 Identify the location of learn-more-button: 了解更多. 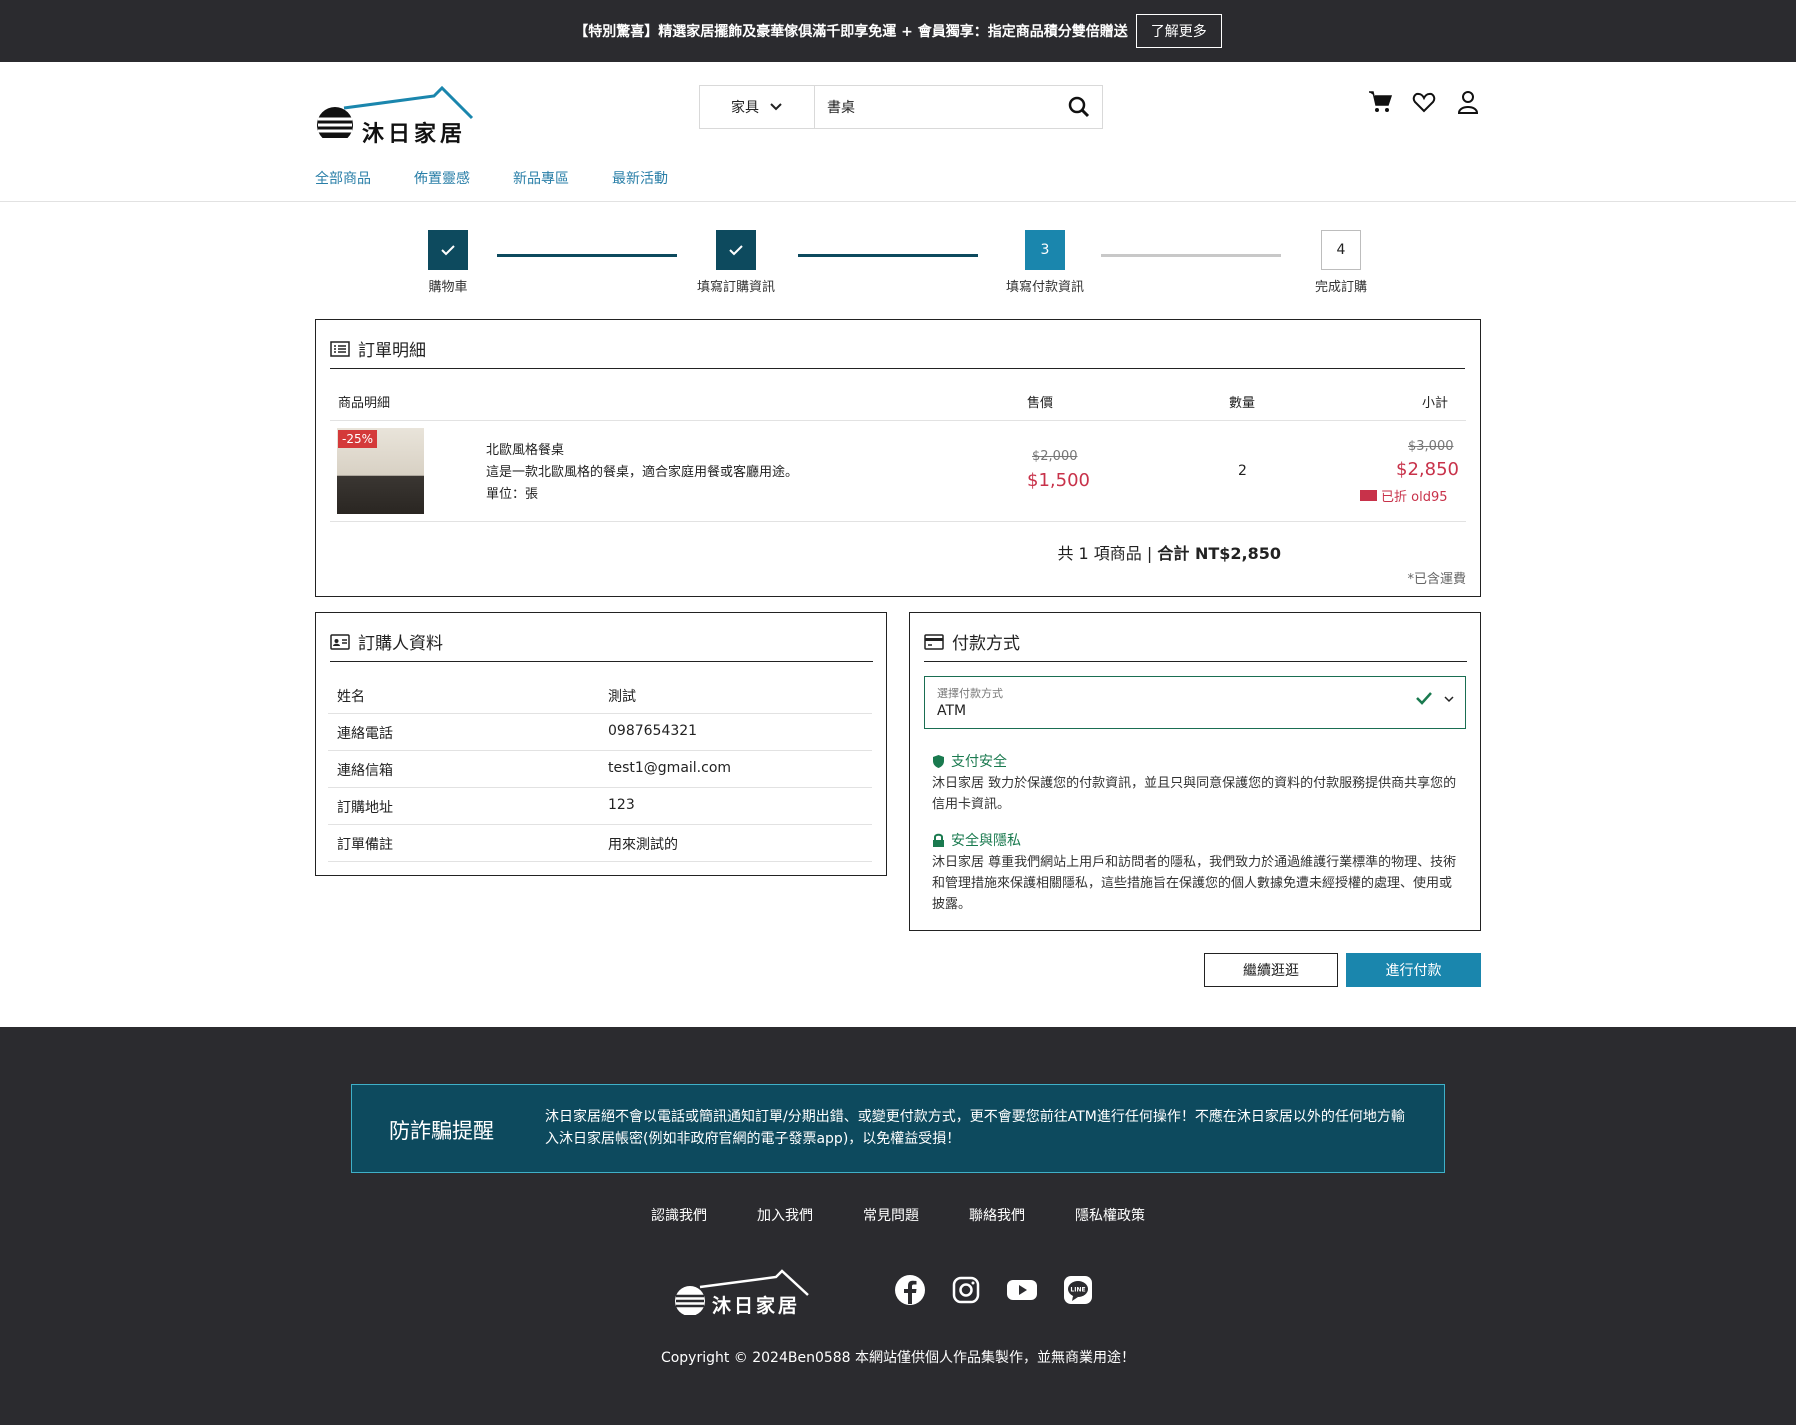
(1178, 31).